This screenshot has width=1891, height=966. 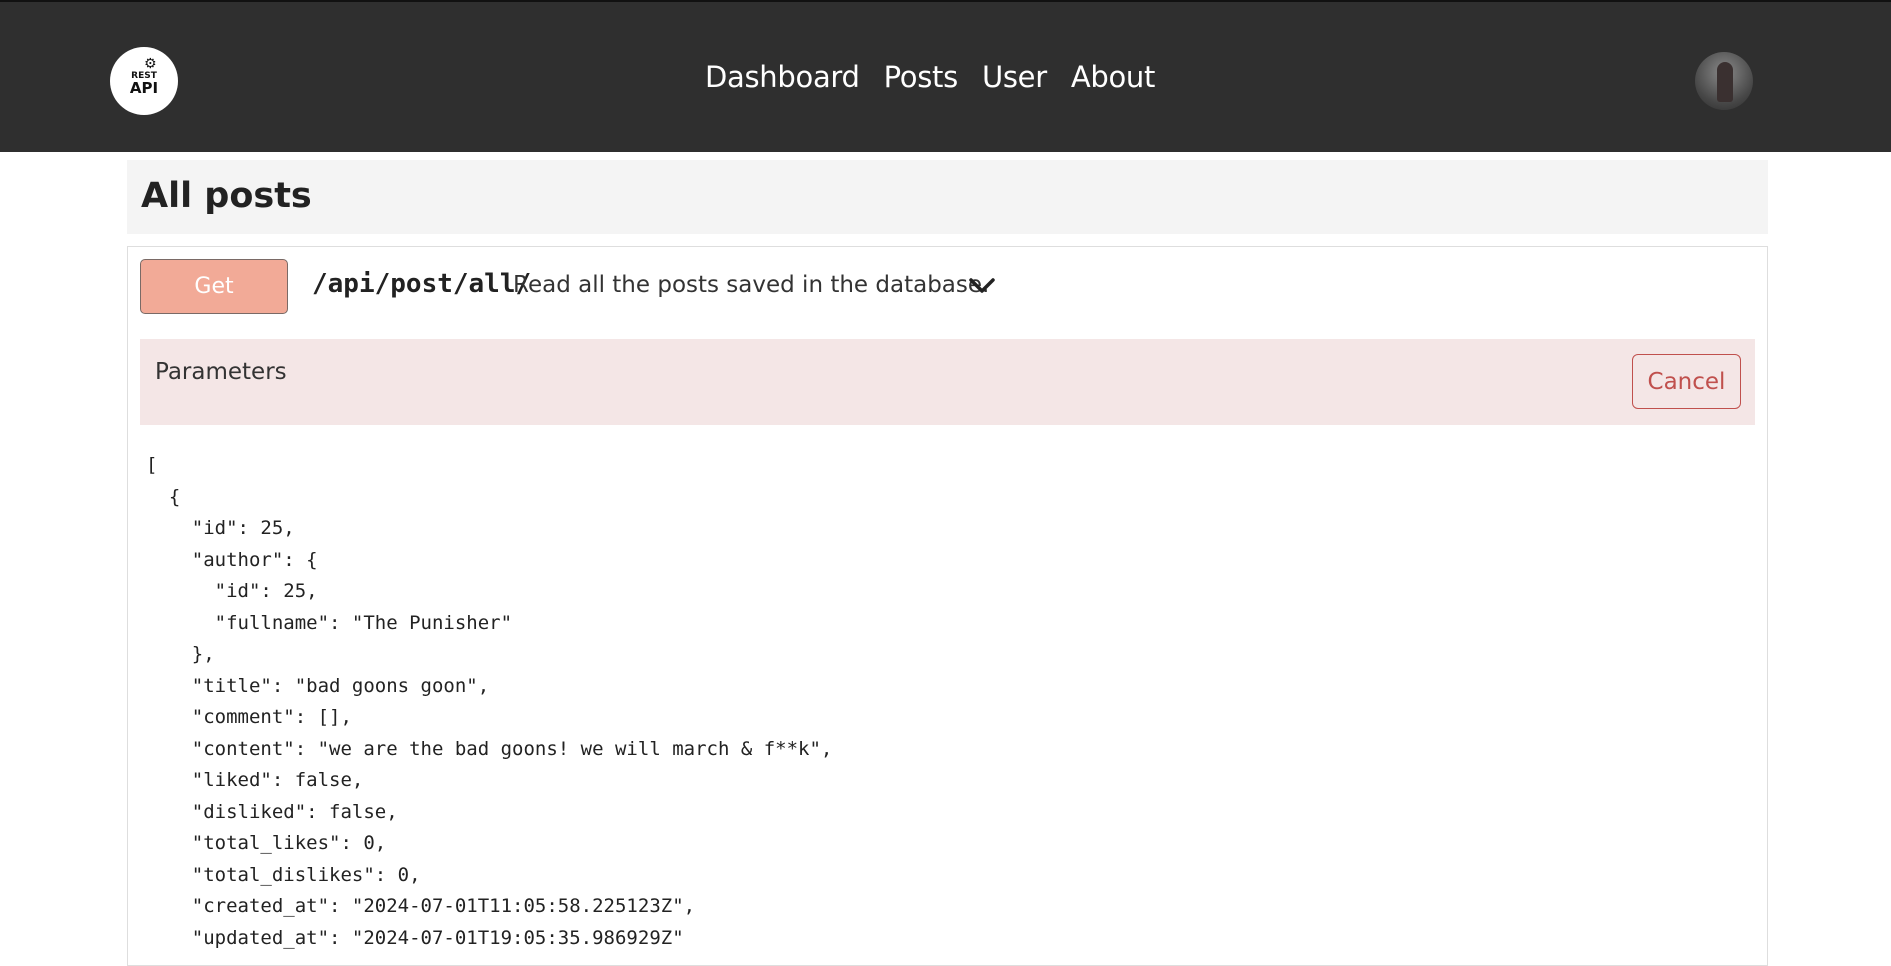 I want to click on nav-link-posts: Posts, so click(x=921, y=77).